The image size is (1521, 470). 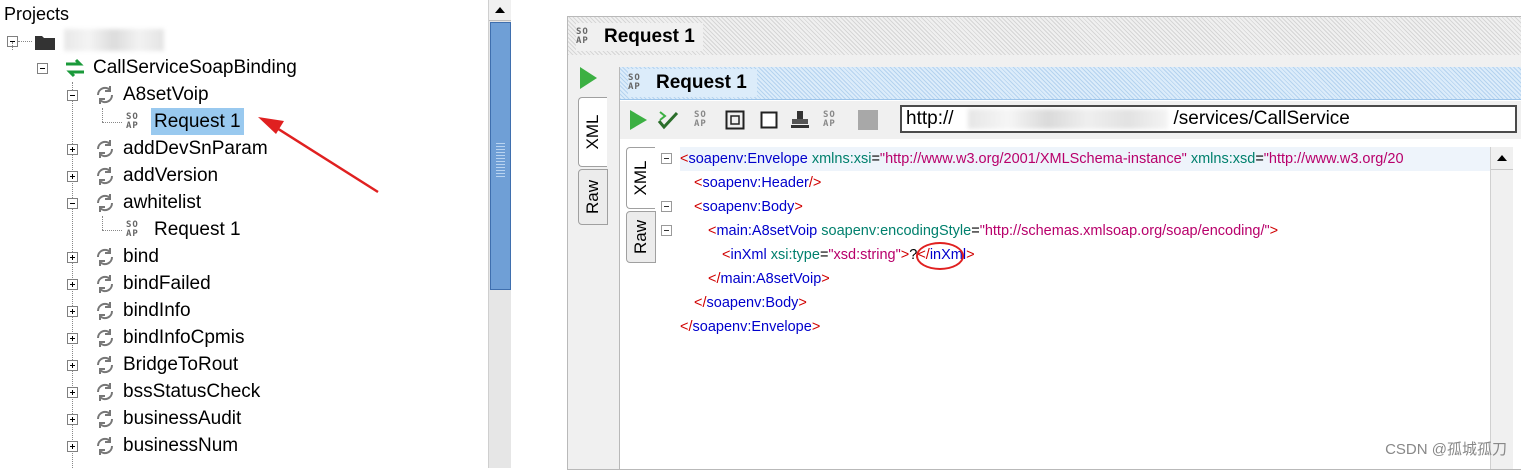 I want to click on operation-label: bindInfoCpmis, so click(x=184, y=337).